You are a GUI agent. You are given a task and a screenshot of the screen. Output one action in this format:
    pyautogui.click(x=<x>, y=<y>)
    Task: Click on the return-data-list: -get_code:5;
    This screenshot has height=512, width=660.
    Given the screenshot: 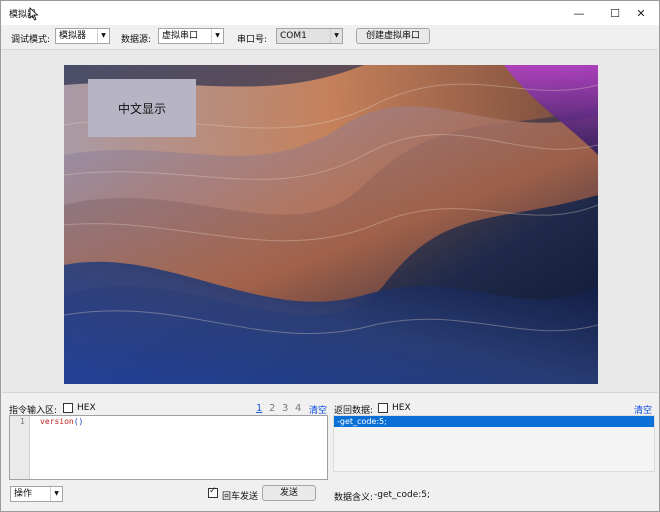 What is the action you would take?
    pyautogui.click(x=494, y=443)
    